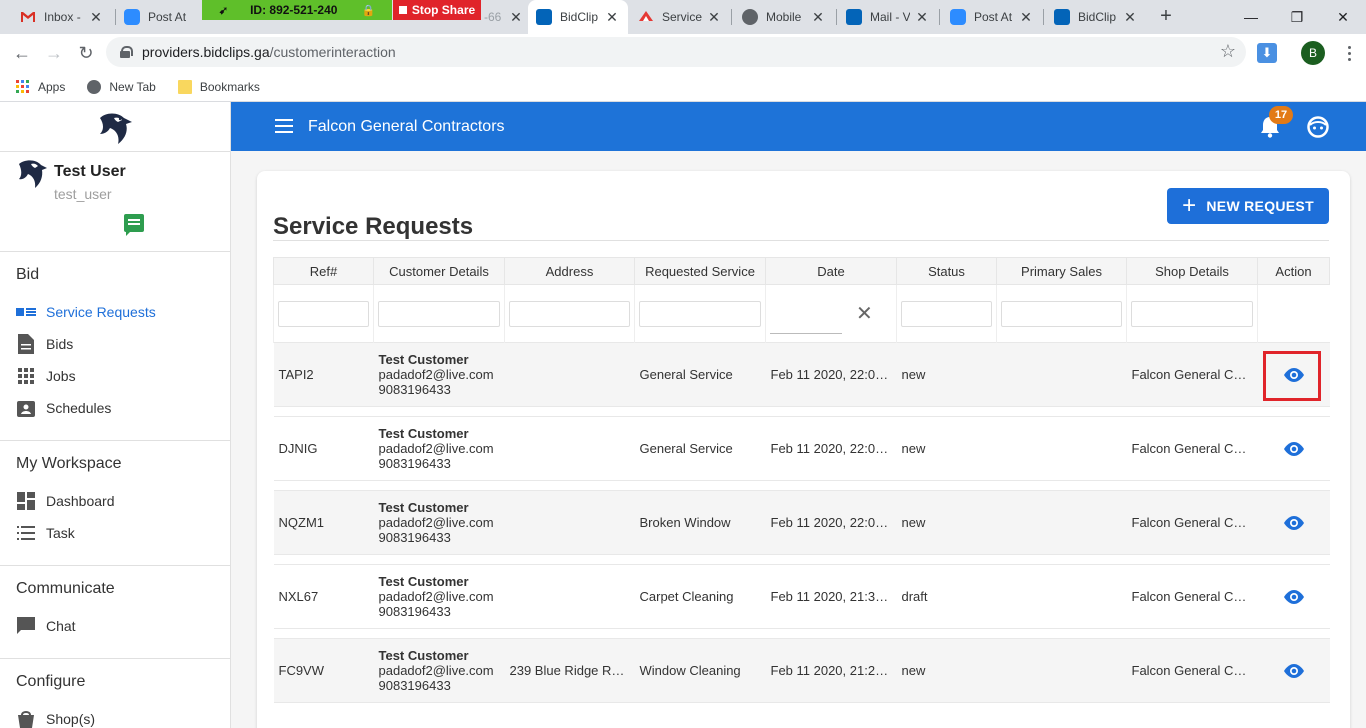  What do you see at coordinates (1297, 17) in the screenshot?
I see `restore-icon: ❐` at bounding box center [1297, 17].